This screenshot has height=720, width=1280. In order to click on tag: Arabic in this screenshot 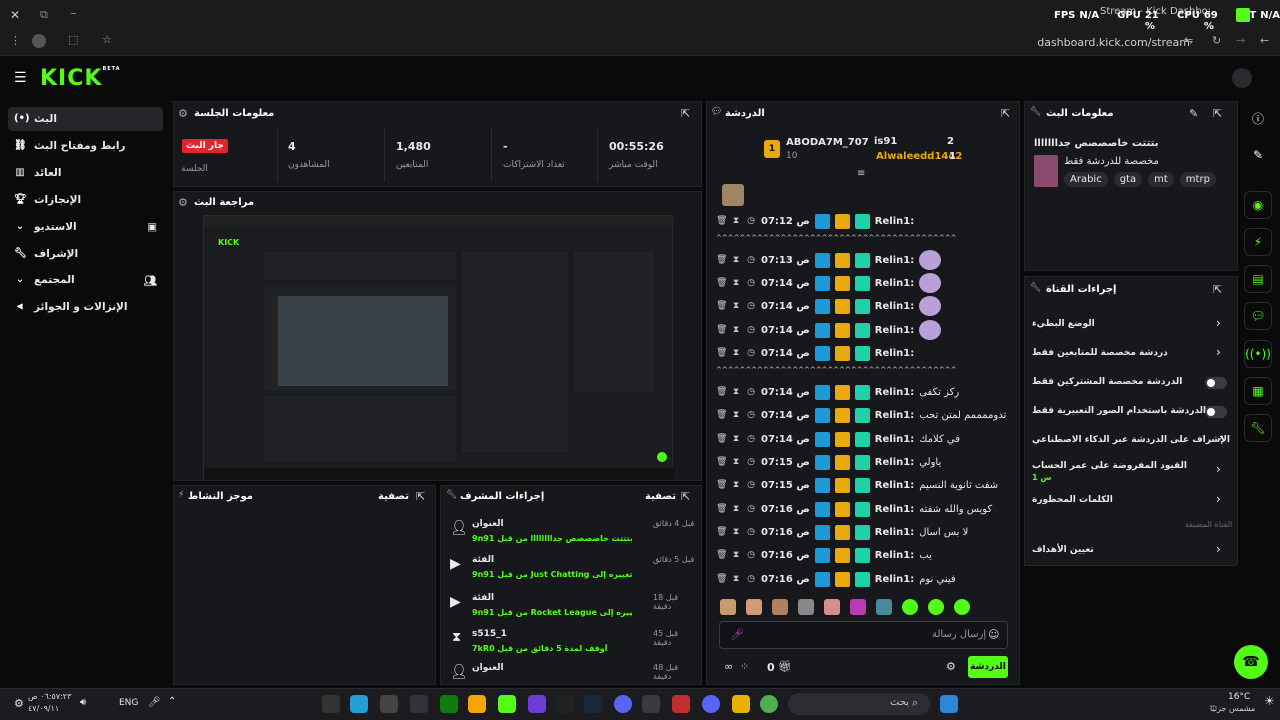, I will do `click(1086, 179)`.